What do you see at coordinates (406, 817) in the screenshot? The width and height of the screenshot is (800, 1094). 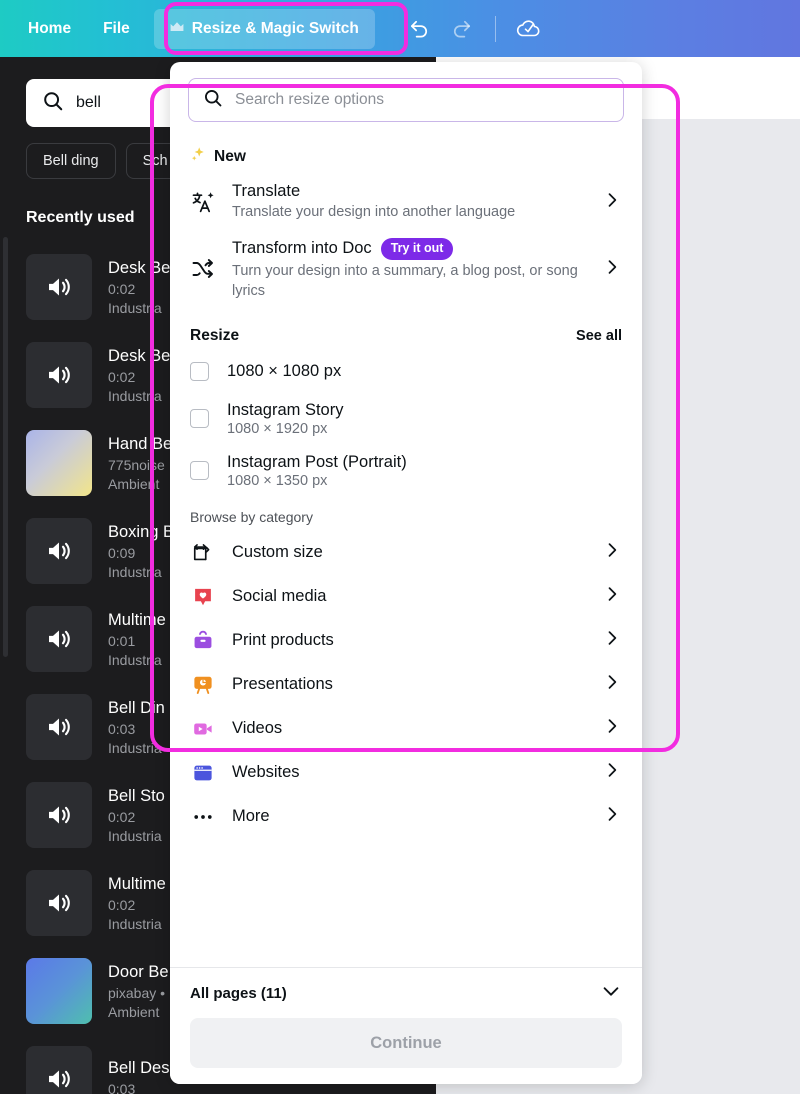 I see `category-item-more: More` at bounding box center [406, 817].